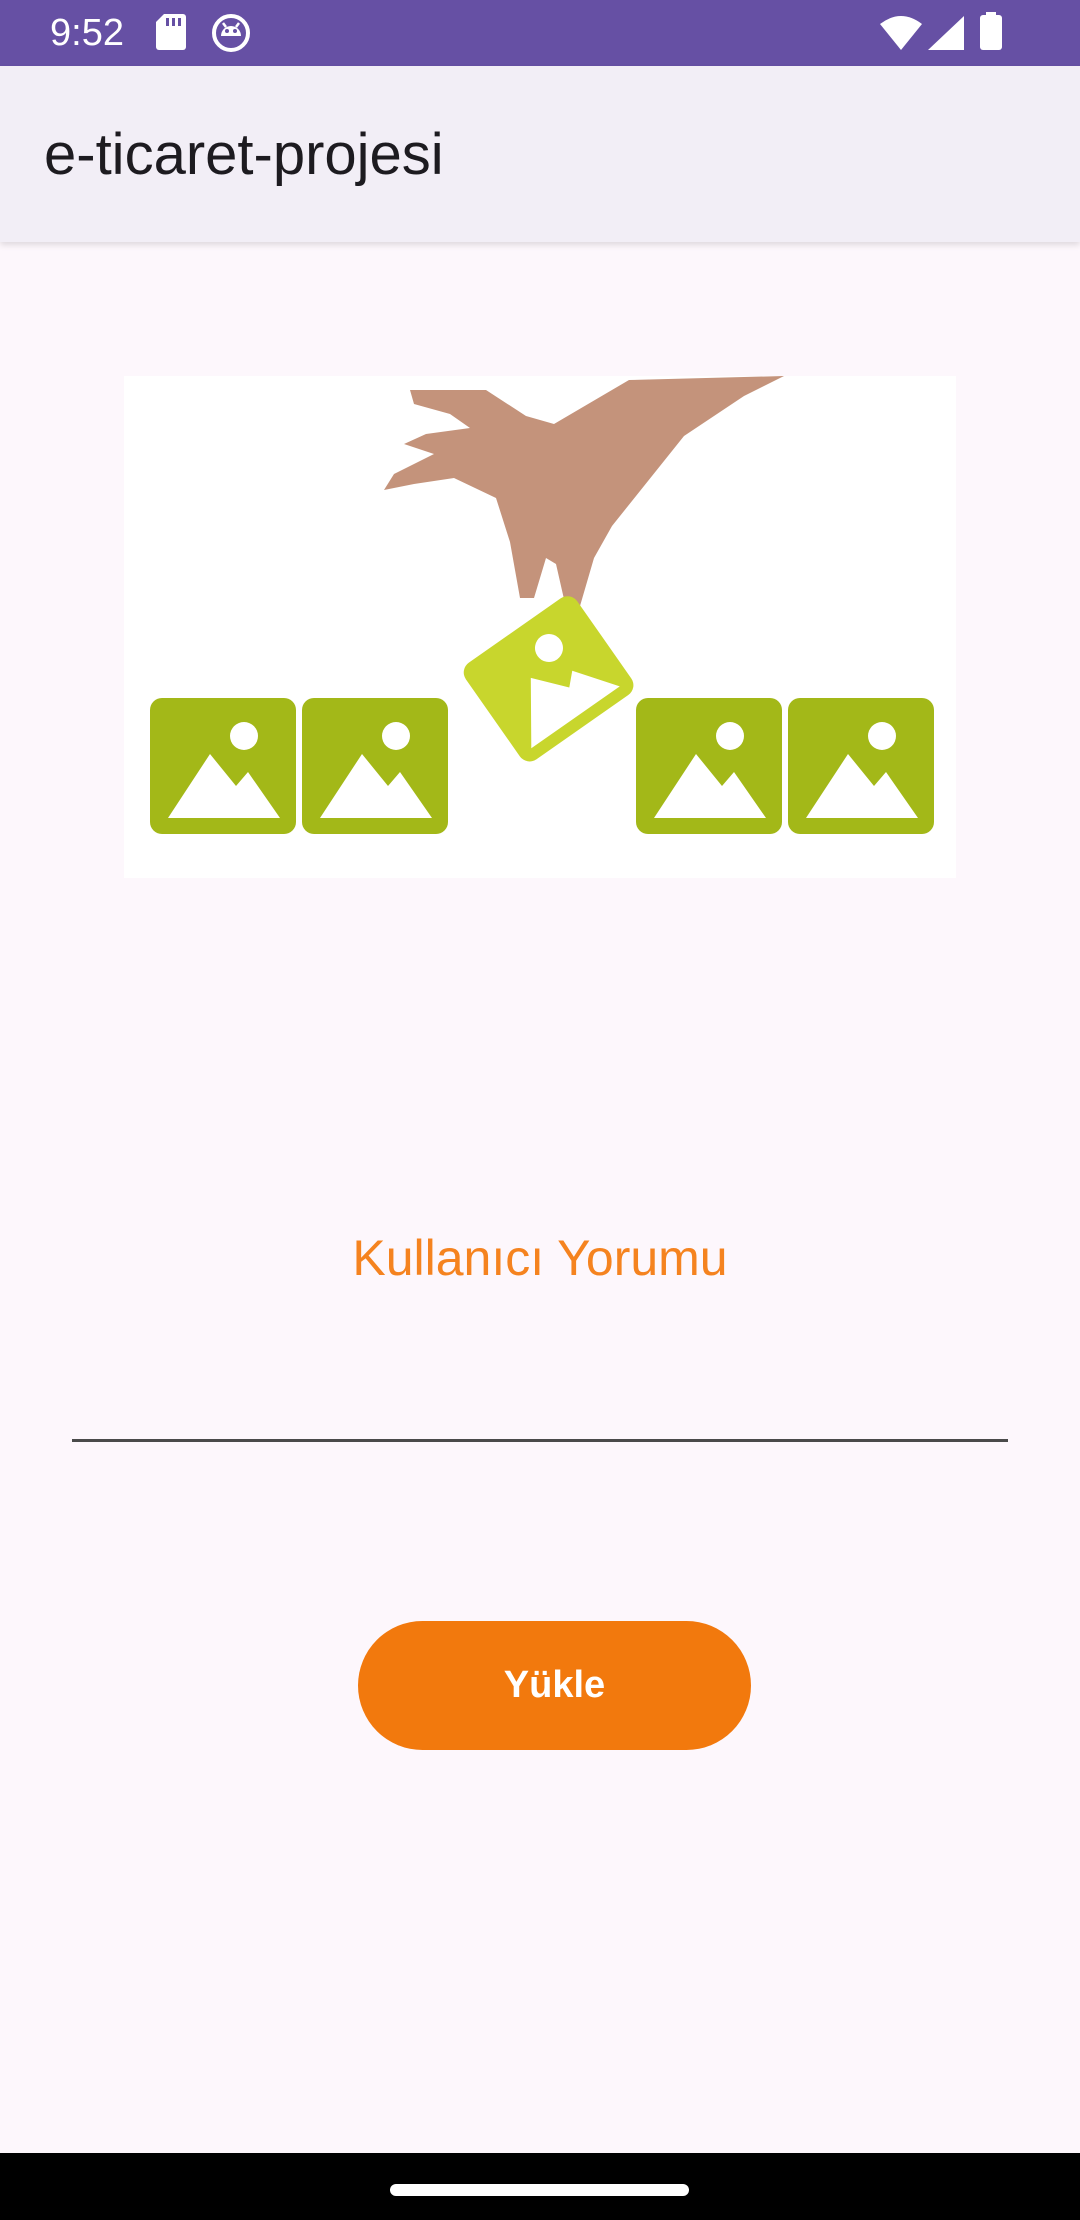 This screenshot has height=2220, width=1080. I want to click on comment-input, so click(540, 1396).